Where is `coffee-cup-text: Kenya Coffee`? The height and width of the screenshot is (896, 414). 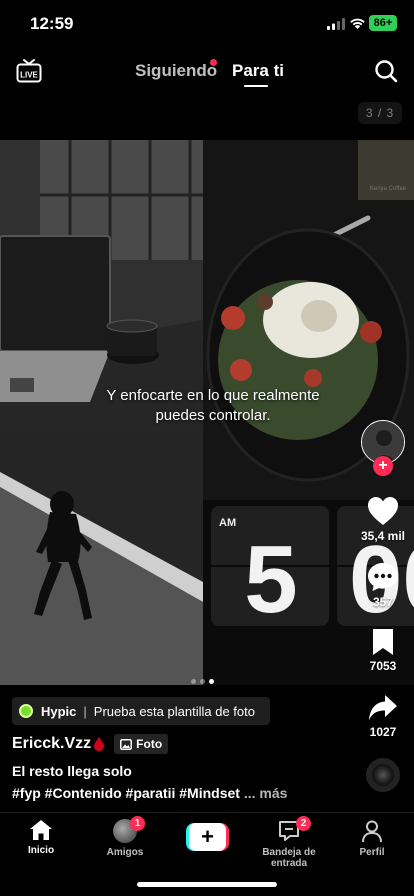
coffee-cup-text: Kenya Coffee is located at coordinates (388, 189).